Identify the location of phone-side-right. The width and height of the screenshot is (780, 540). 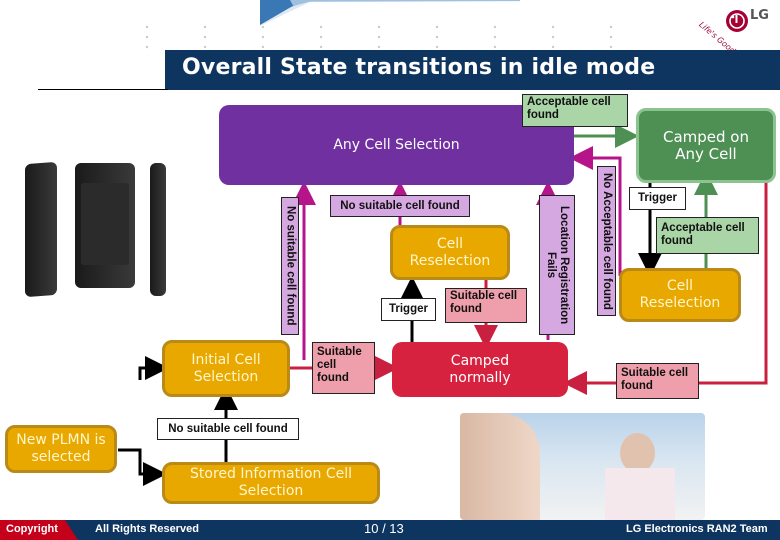
(158, 229).